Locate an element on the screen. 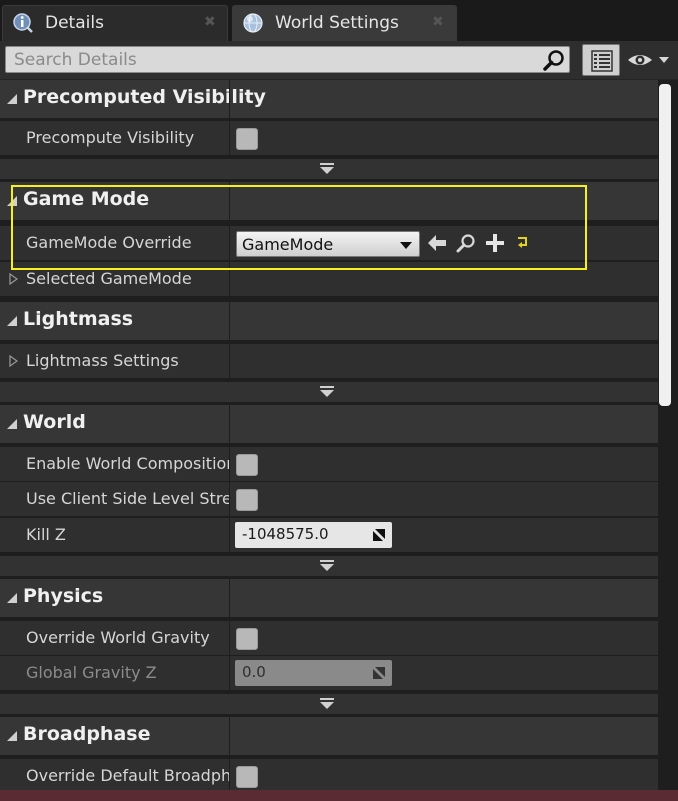 The height and width of the screenshot is (801, 678). property-row-global-gravity-z: Global Gravity Z 0.0 is located at coordinates (329, 673).